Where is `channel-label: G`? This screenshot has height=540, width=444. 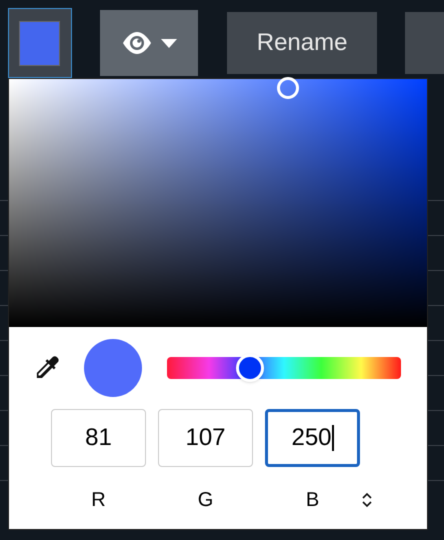
channel-label: G is located at coordinates (205, 500).